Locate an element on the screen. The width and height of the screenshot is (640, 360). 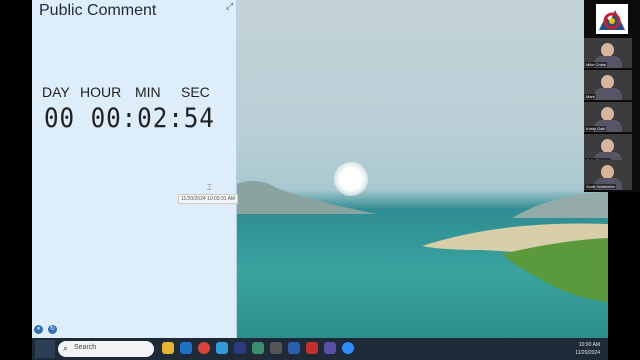
pause-button: ⏸ is located at coordinates (38, 329).